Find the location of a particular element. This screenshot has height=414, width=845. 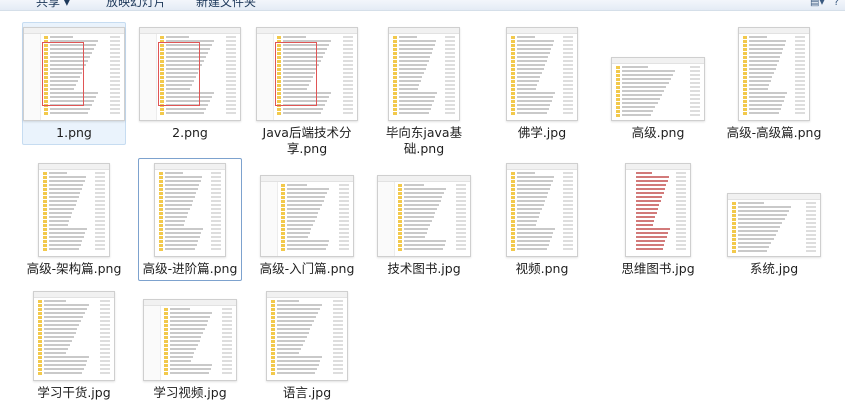

file-item: 技术图书.jpg is located at coordinates (424, 219).